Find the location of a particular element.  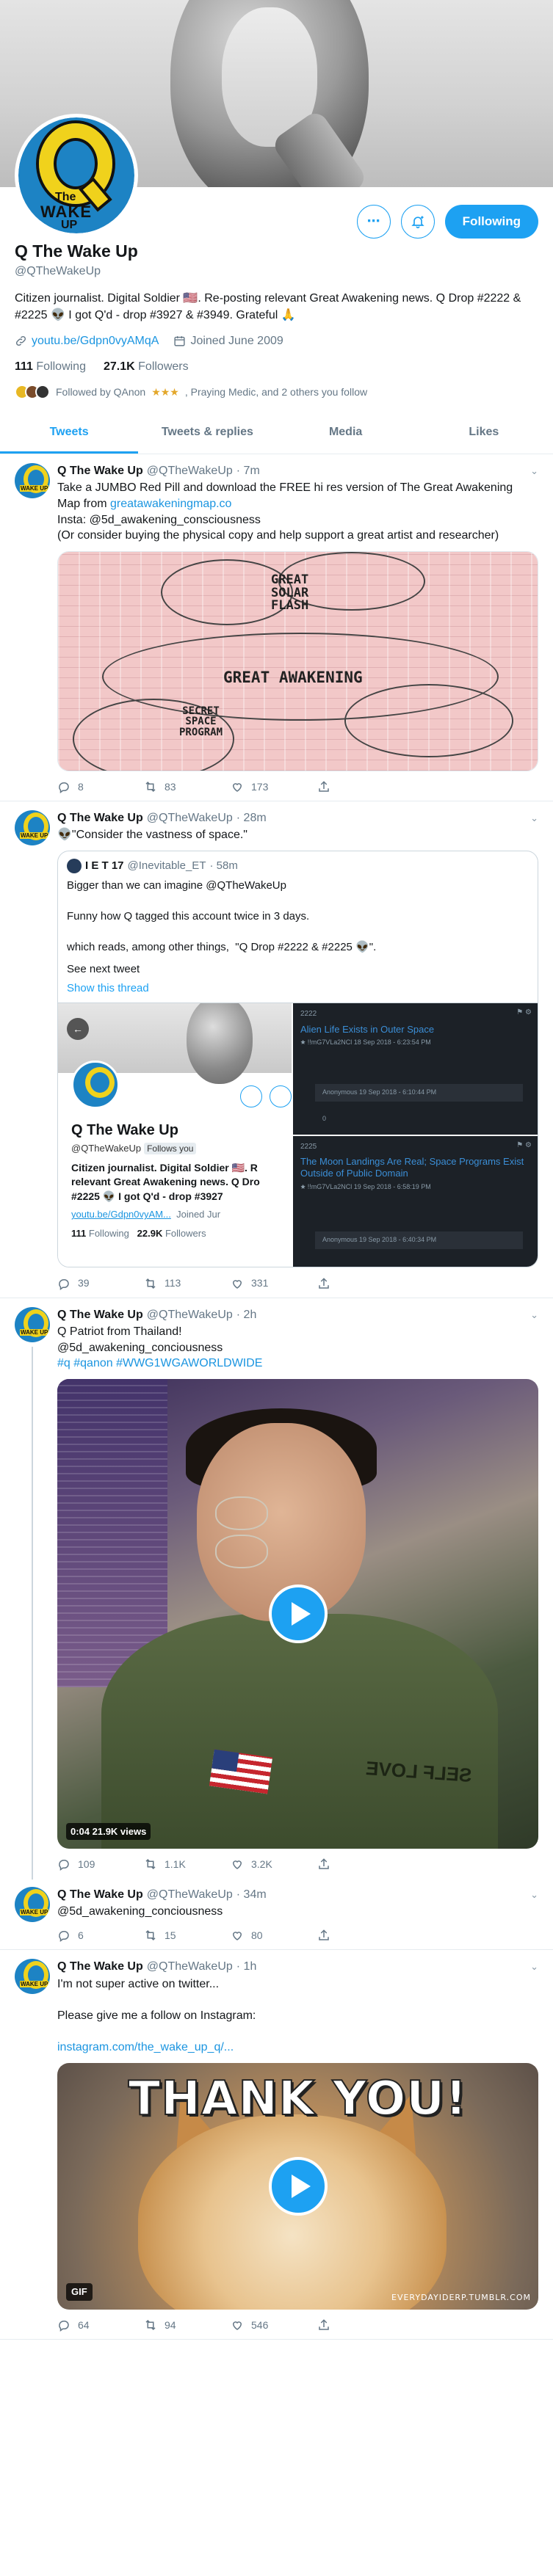

retweet-button: 15 is located at coordinates (187, 1935).